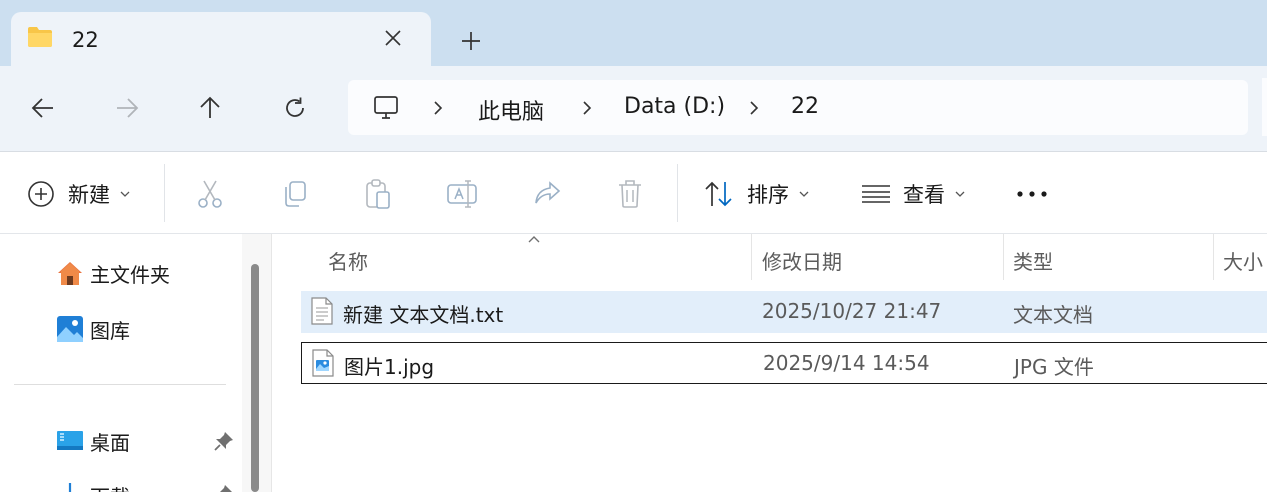  I want to click on sidebar-item-label: 主文件夹, so click(130, 274).